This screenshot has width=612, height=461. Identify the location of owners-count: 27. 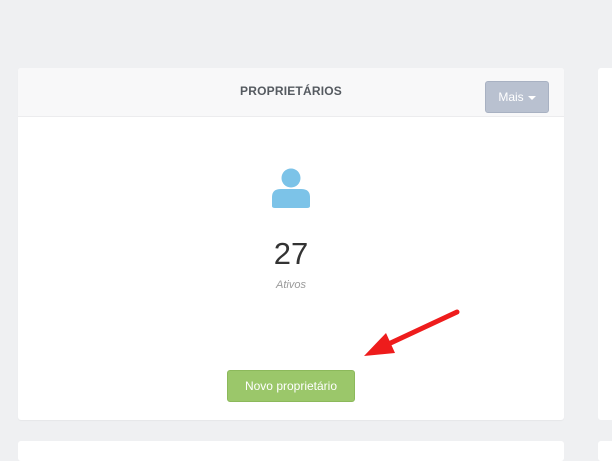
(291, 253).